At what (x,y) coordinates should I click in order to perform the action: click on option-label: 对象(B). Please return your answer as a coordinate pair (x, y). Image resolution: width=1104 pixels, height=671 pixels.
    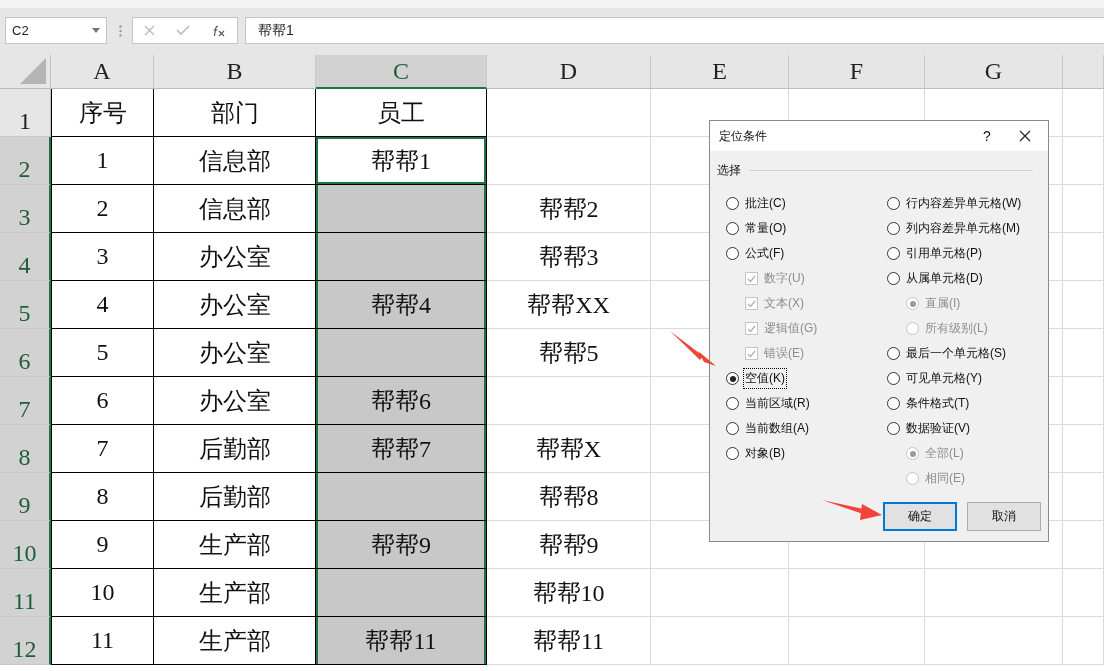
    Looking at the image, I should click on (765, 453).